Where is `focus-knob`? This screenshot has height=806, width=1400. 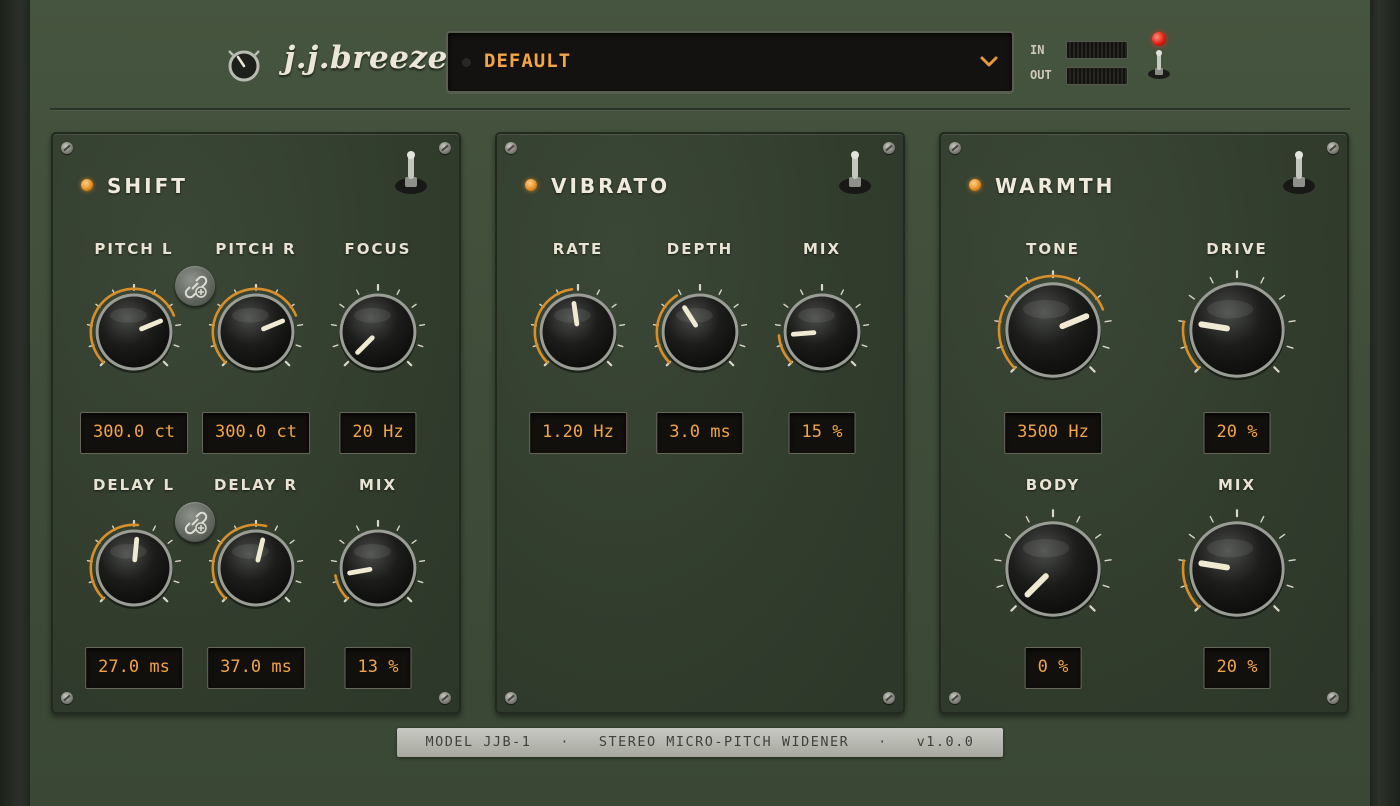
focus-knob is located at coordinates (378, 332).